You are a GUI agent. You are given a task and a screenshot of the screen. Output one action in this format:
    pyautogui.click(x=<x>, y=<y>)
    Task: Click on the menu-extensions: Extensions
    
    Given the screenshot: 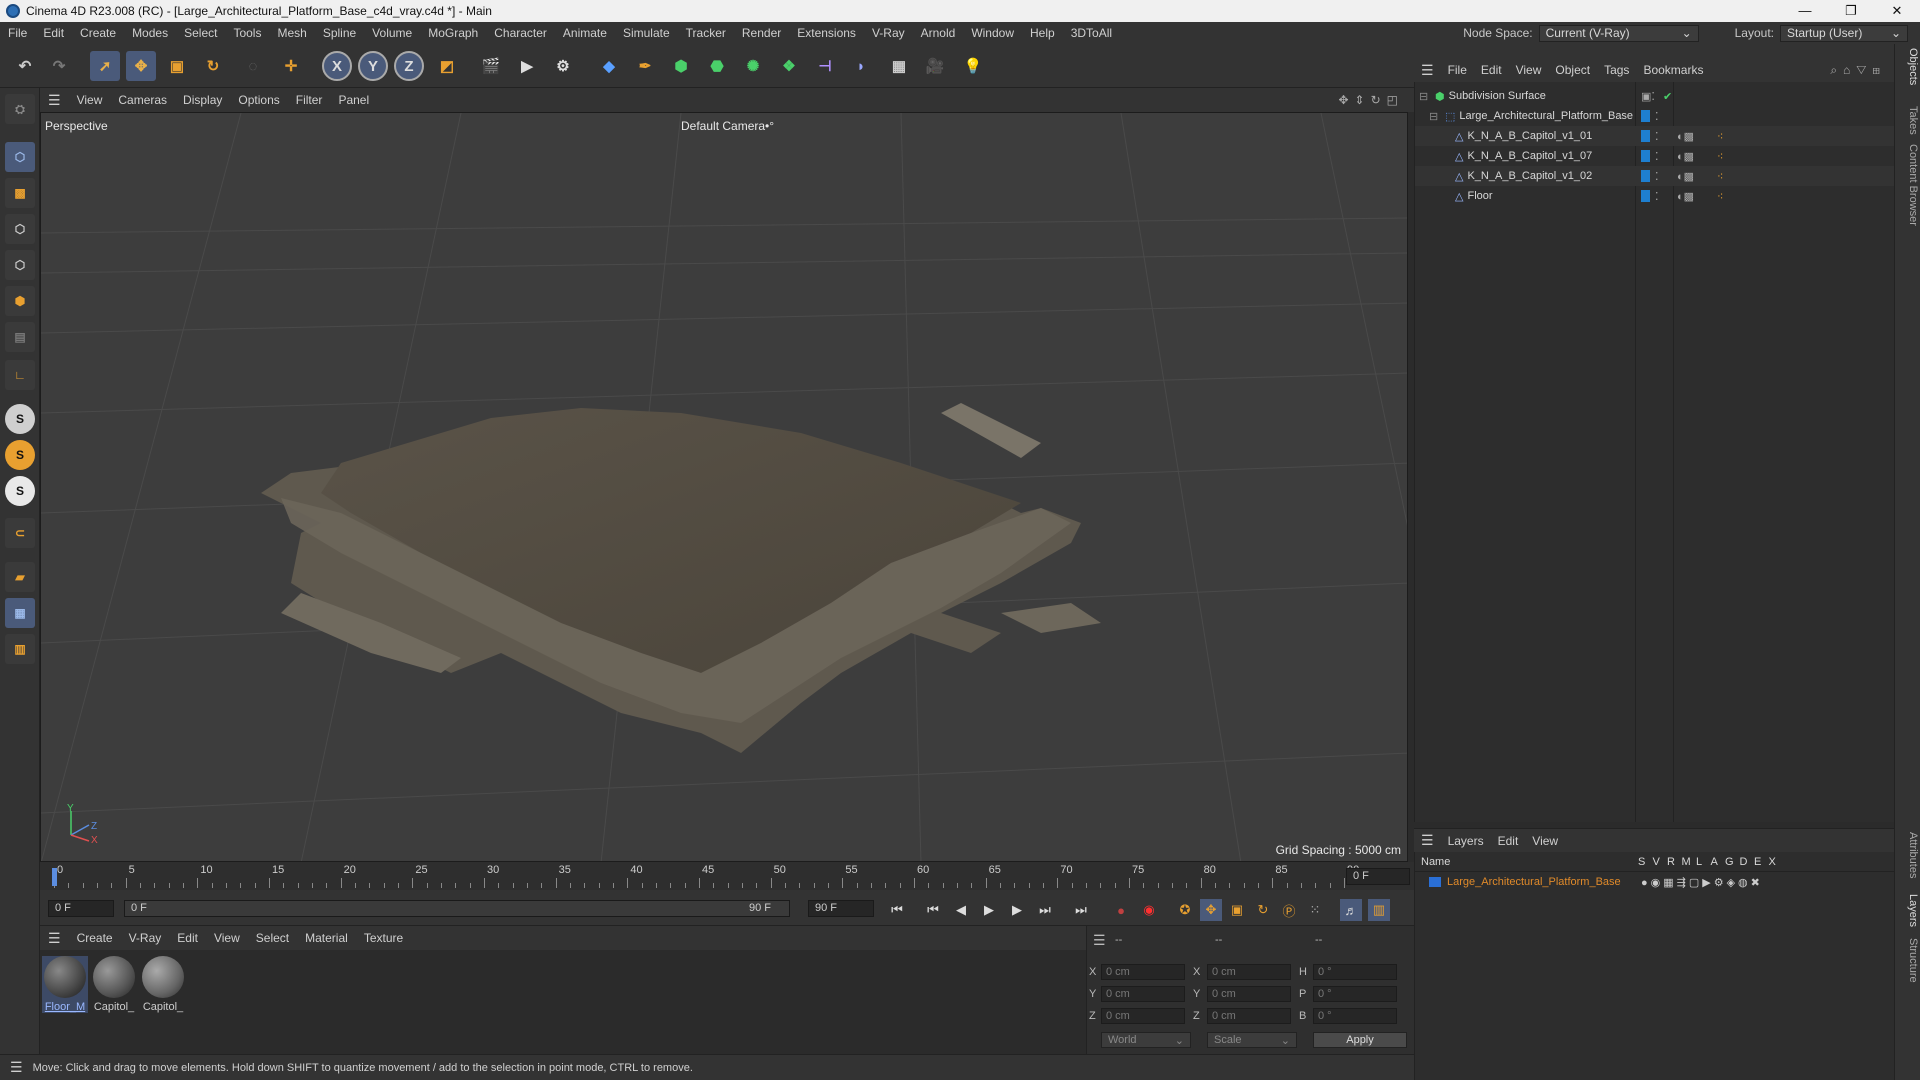 What is the action you would take?
    pyautogui.click(x=826, y=33)
    